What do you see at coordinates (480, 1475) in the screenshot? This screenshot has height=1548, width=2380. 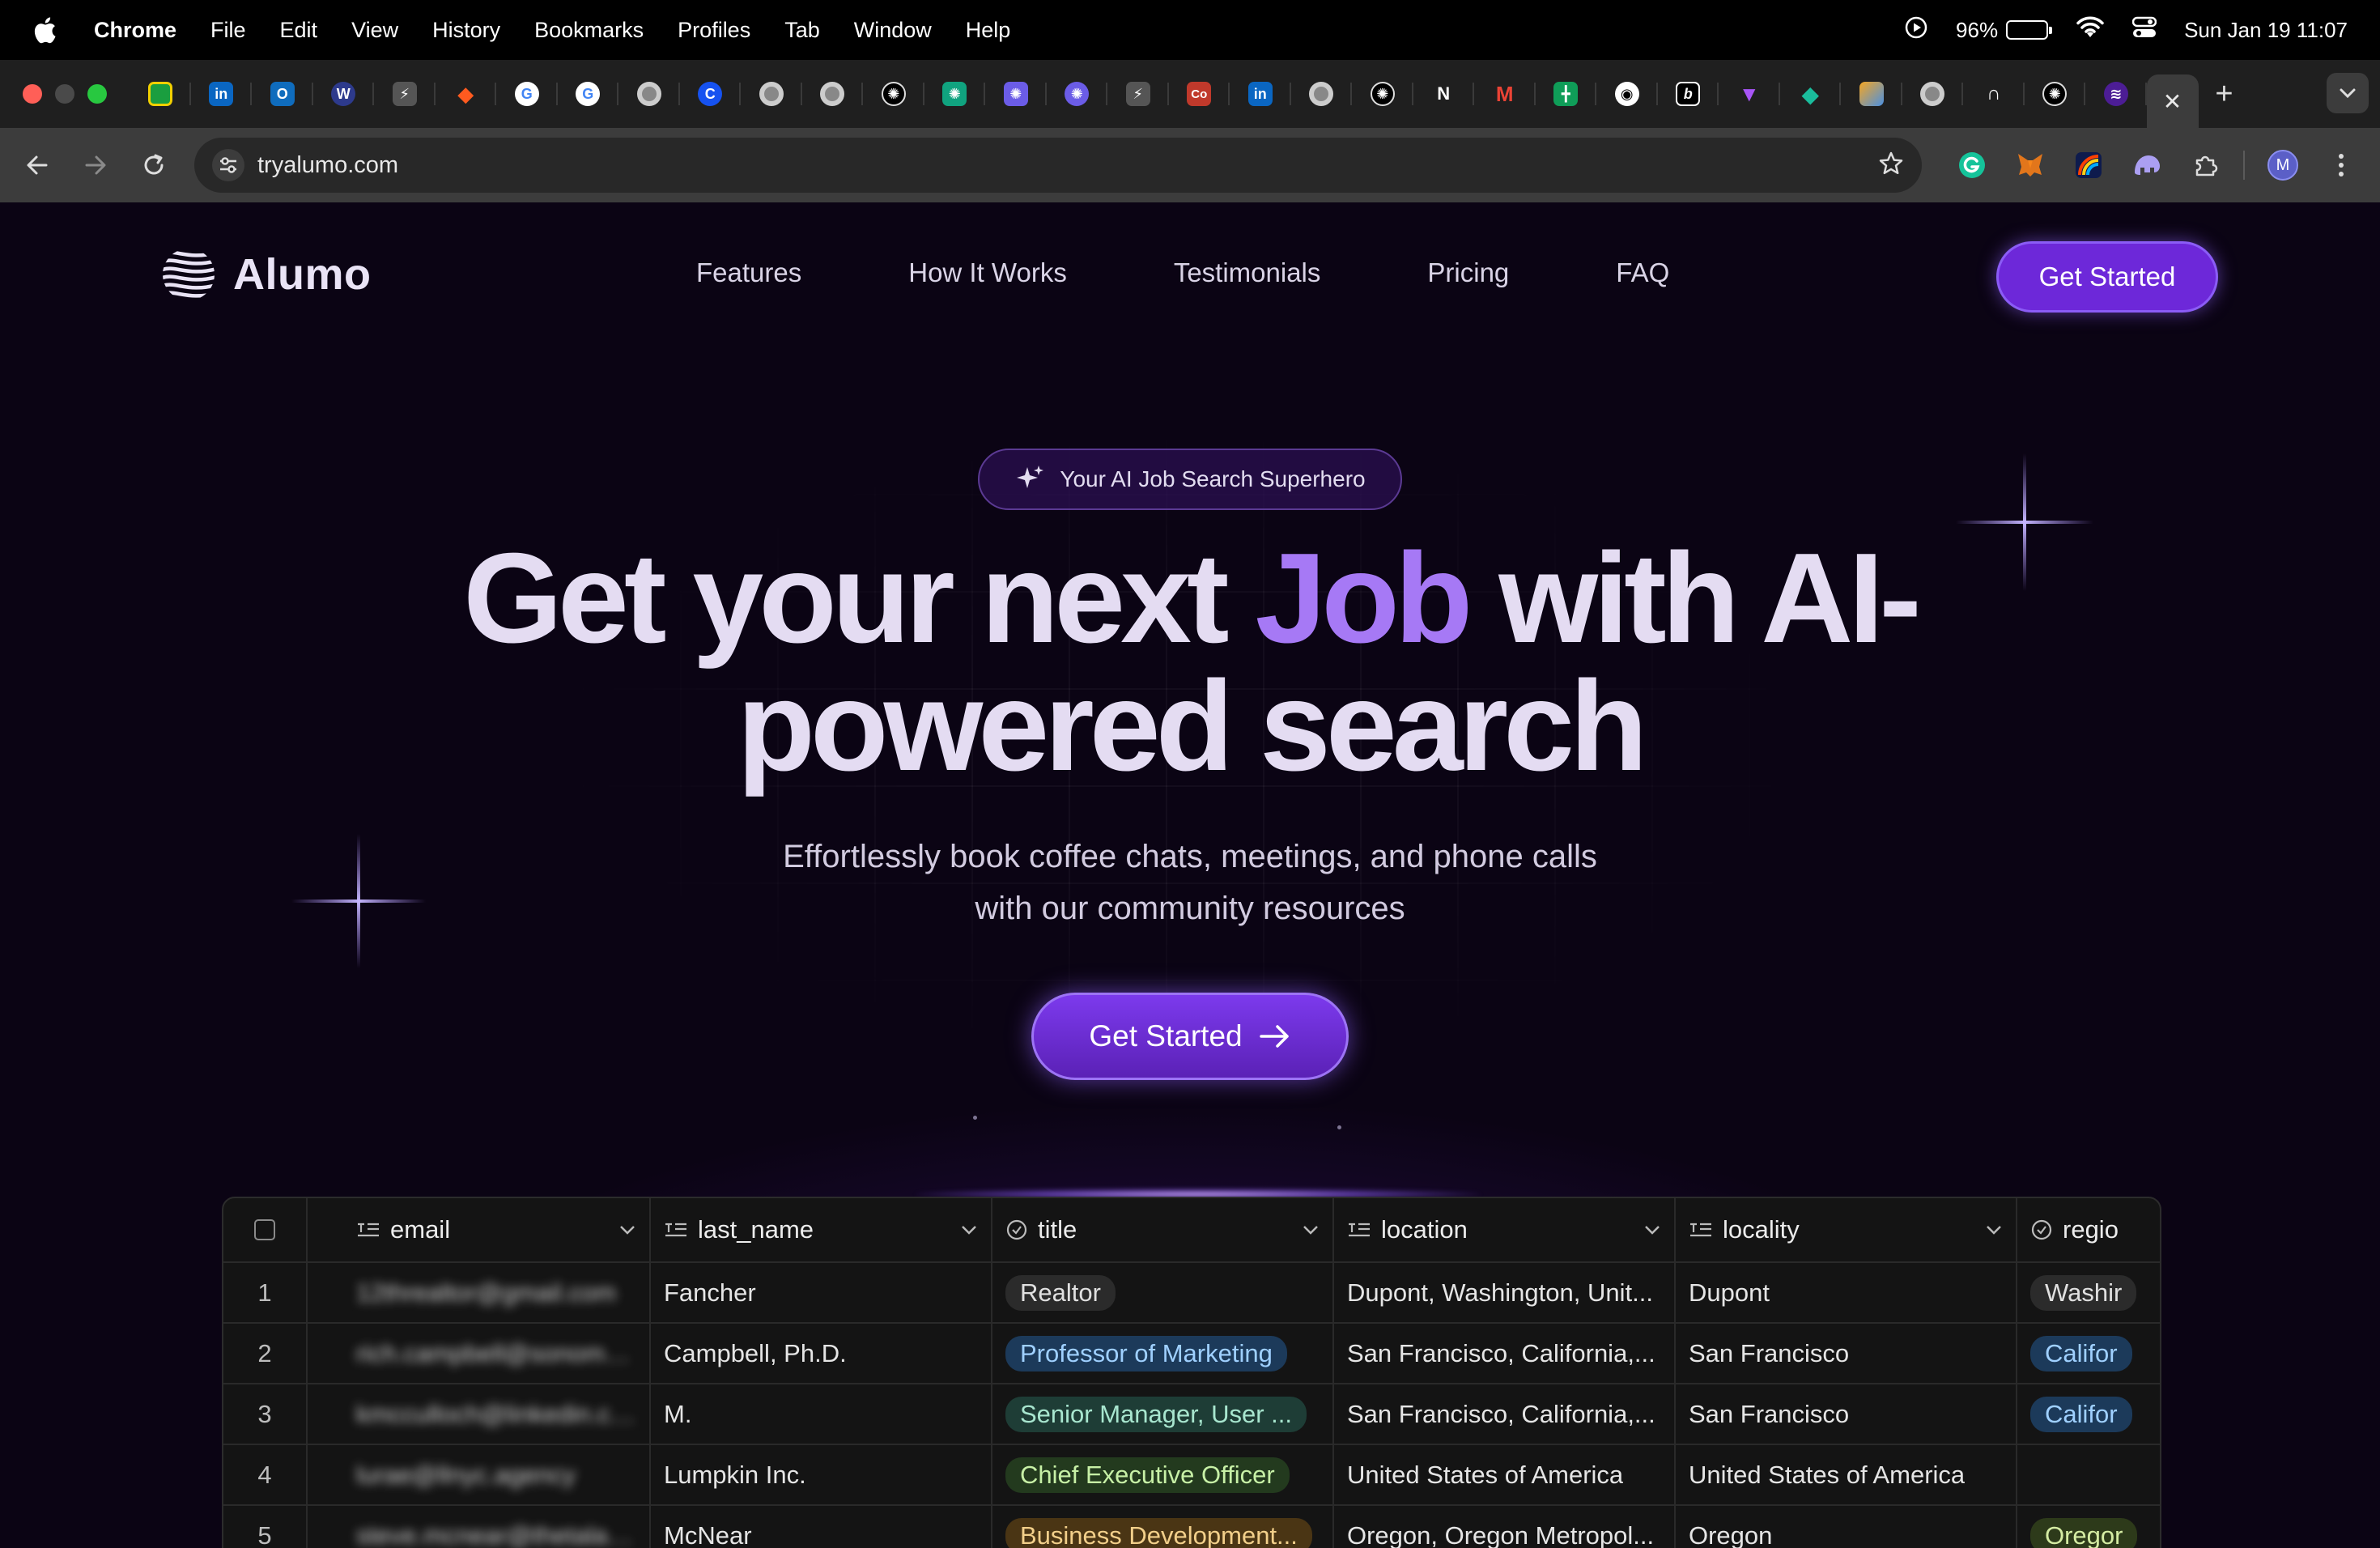 I see `email-cell: lurae@llnyc.agency` at bounding box center [480, 1475].